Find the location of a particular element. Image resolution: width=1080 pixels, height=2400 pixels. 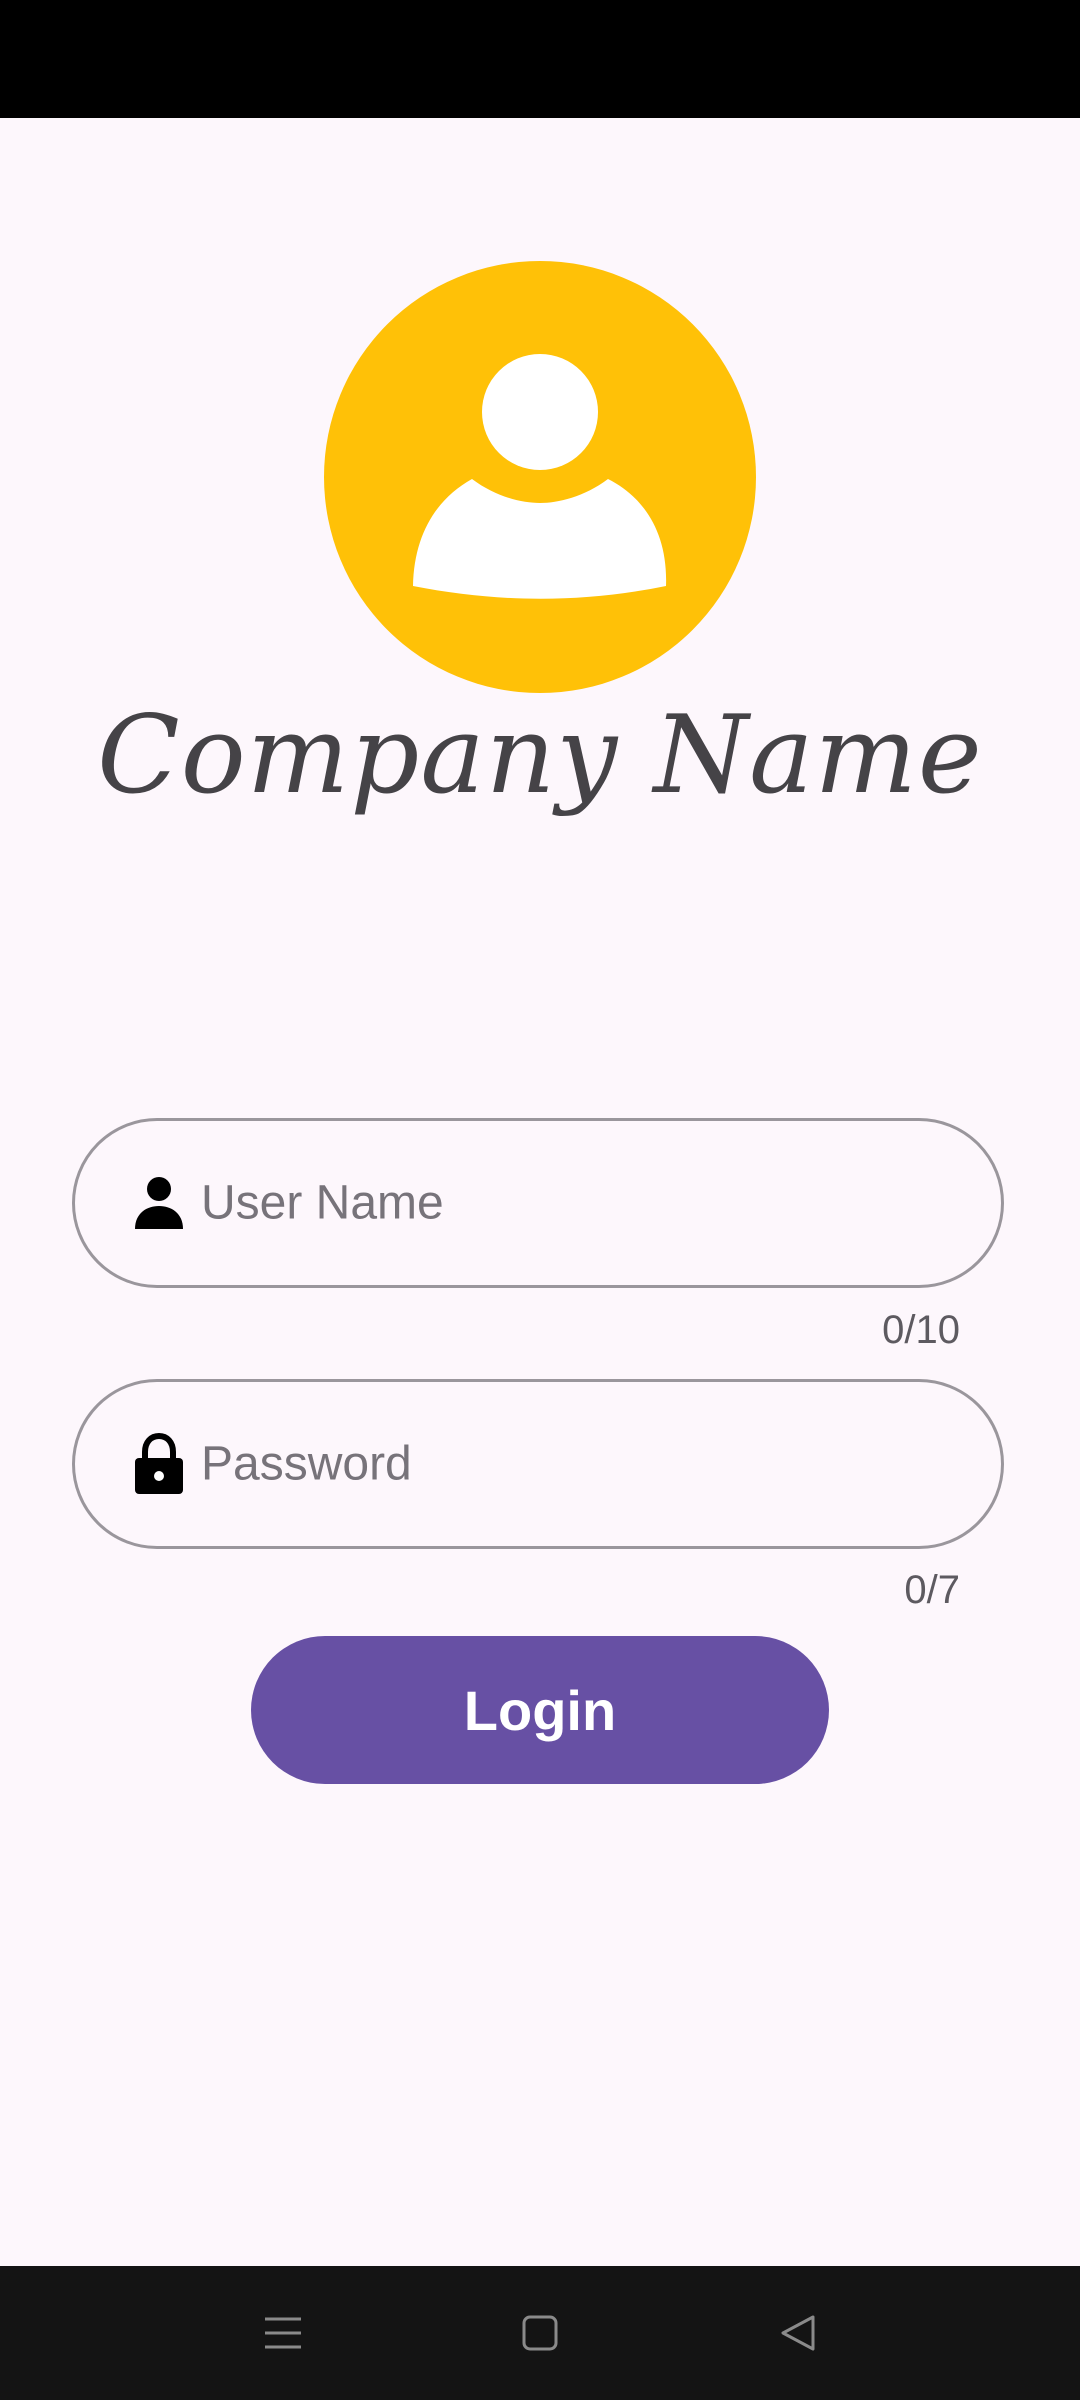

company-name: Company Name is located at coordinates (540, 755).